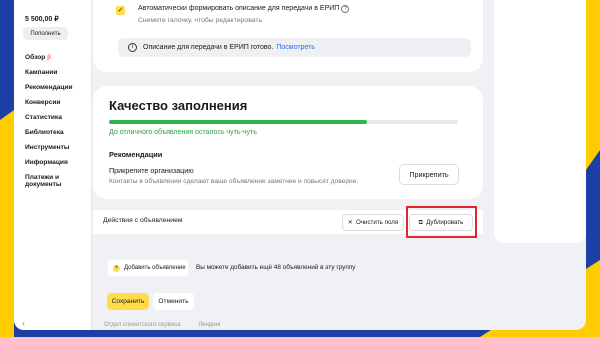  Describe the element at coordinates (116, 268) in the screenshot. I see `plus-icon: +` at that location.